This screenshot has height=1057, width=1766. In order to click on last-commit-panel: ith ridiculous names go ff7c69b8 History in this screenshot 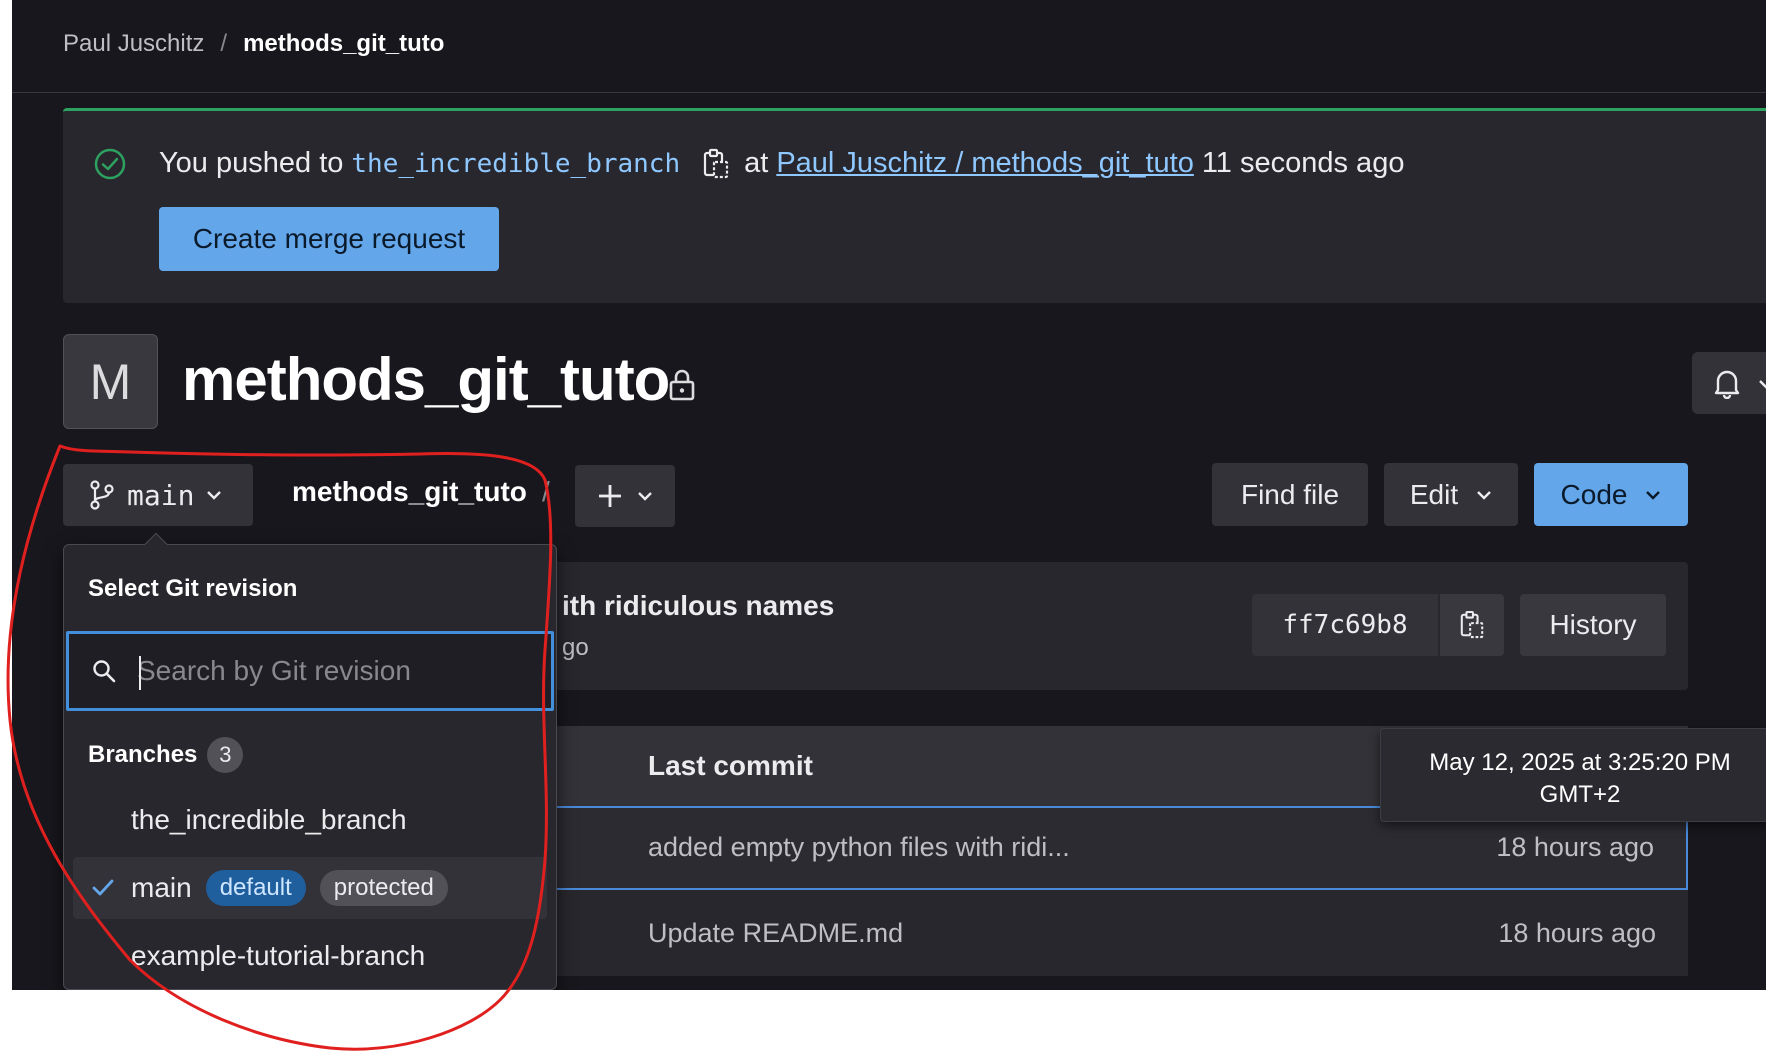, I will do `click(1100, 626)`.